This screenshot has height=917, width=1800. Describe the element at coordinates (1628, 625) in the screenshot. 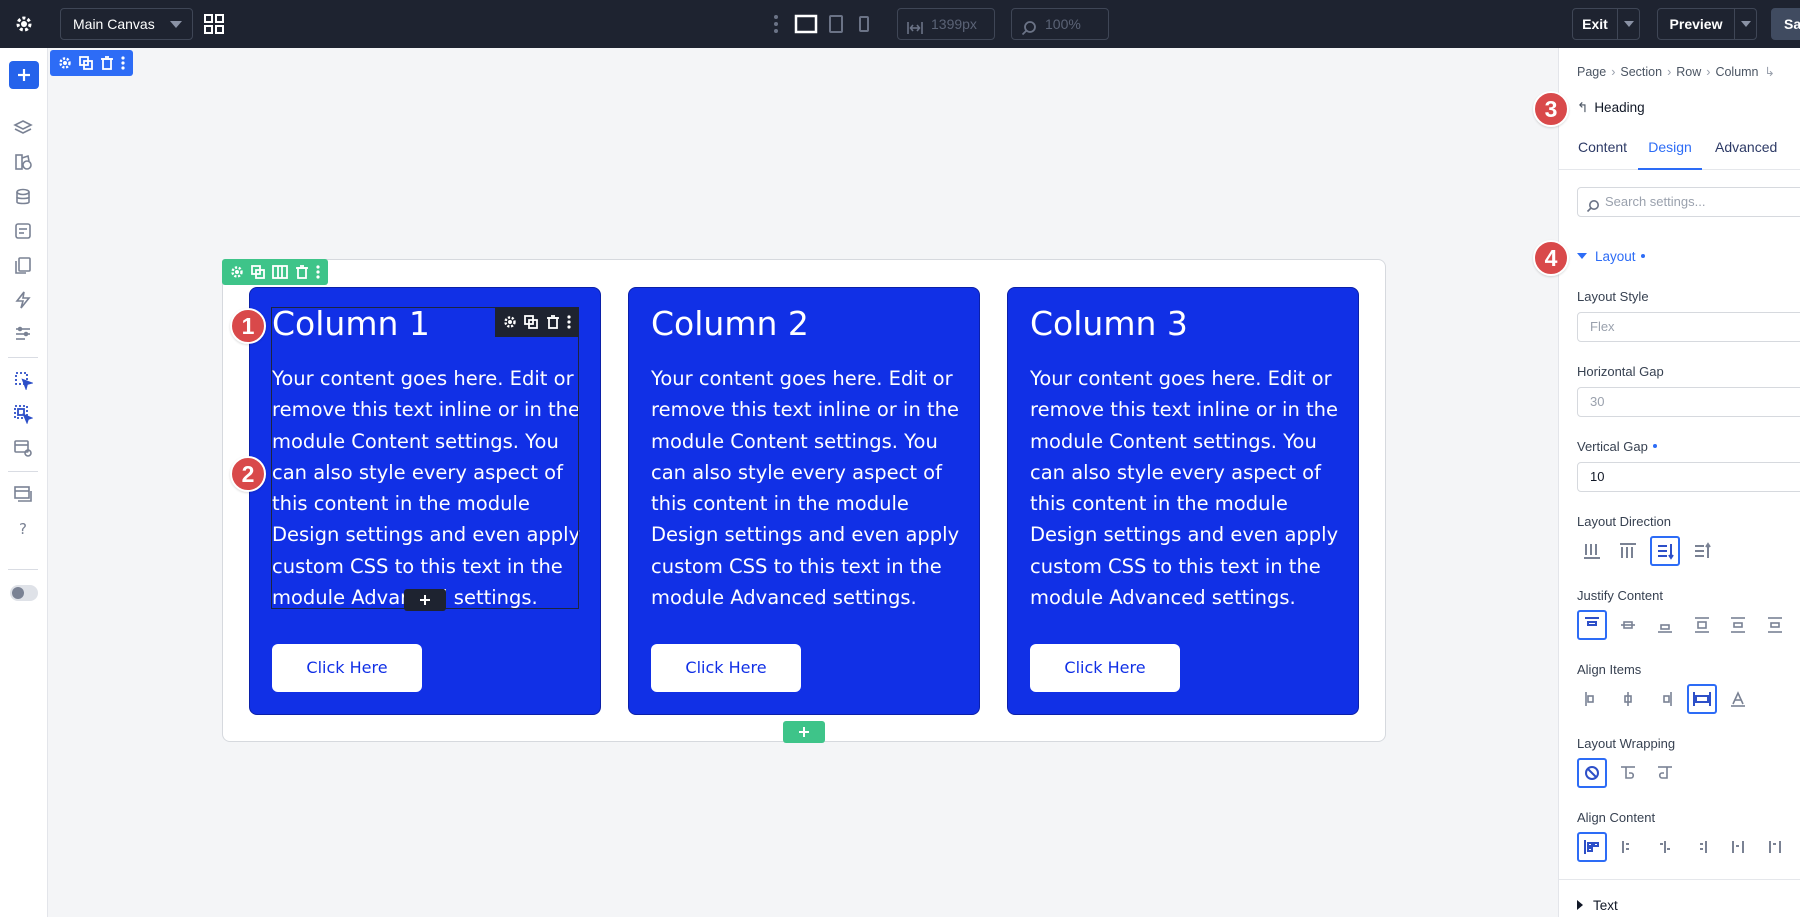

I see `justify-center-icon` at that location.